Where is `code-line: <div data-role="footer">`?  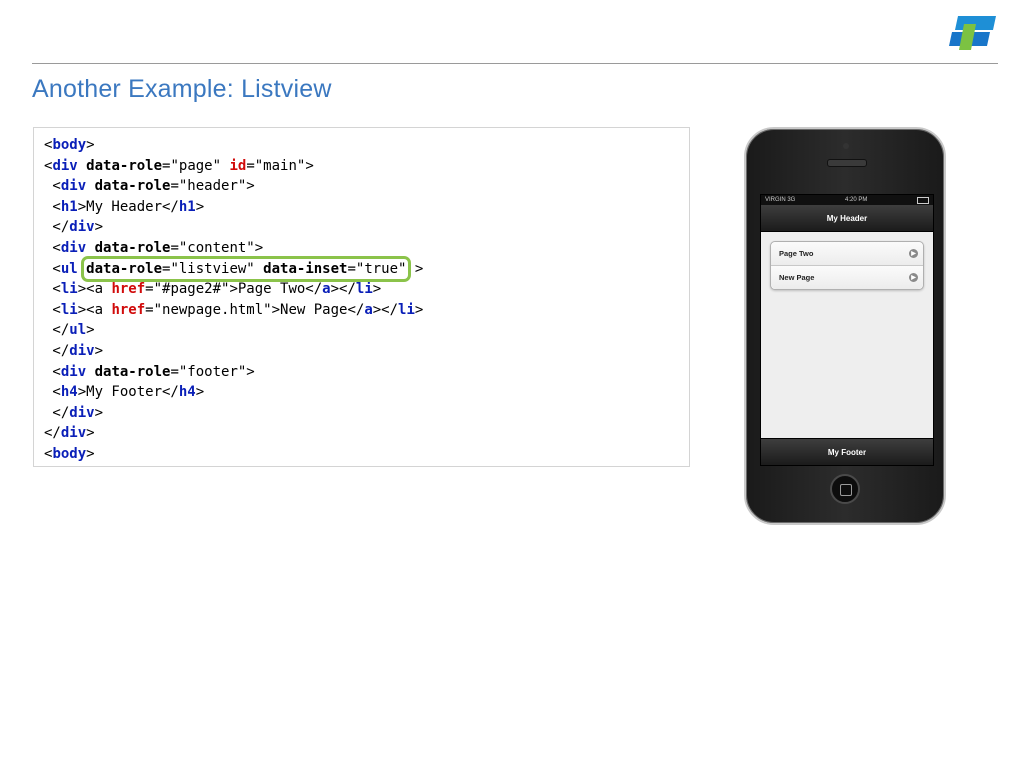
code-line: <div data-role="footer"> is located at coordinates (233, 372).